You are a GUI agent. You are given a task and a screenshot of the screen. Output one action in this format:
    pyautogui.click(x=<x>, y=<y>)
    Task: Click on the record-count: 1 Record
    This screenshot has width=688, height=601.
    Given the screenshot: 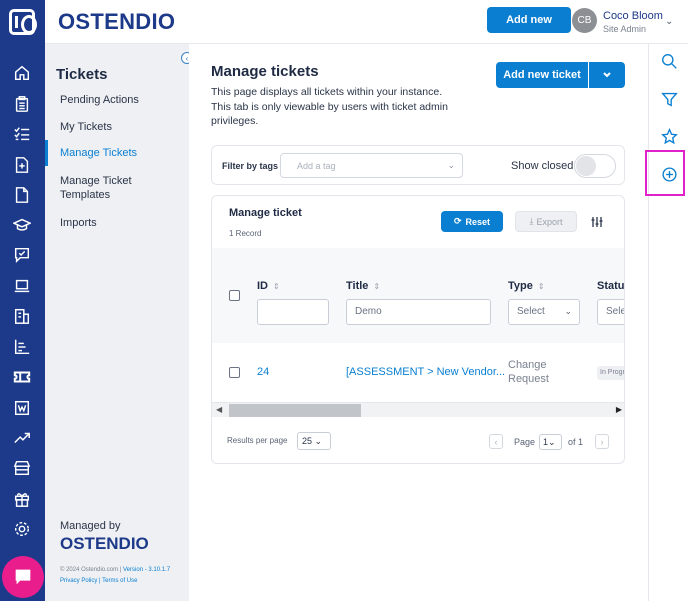 What is the action you would take?
    pyautogui.click(x=245, y=233)
    